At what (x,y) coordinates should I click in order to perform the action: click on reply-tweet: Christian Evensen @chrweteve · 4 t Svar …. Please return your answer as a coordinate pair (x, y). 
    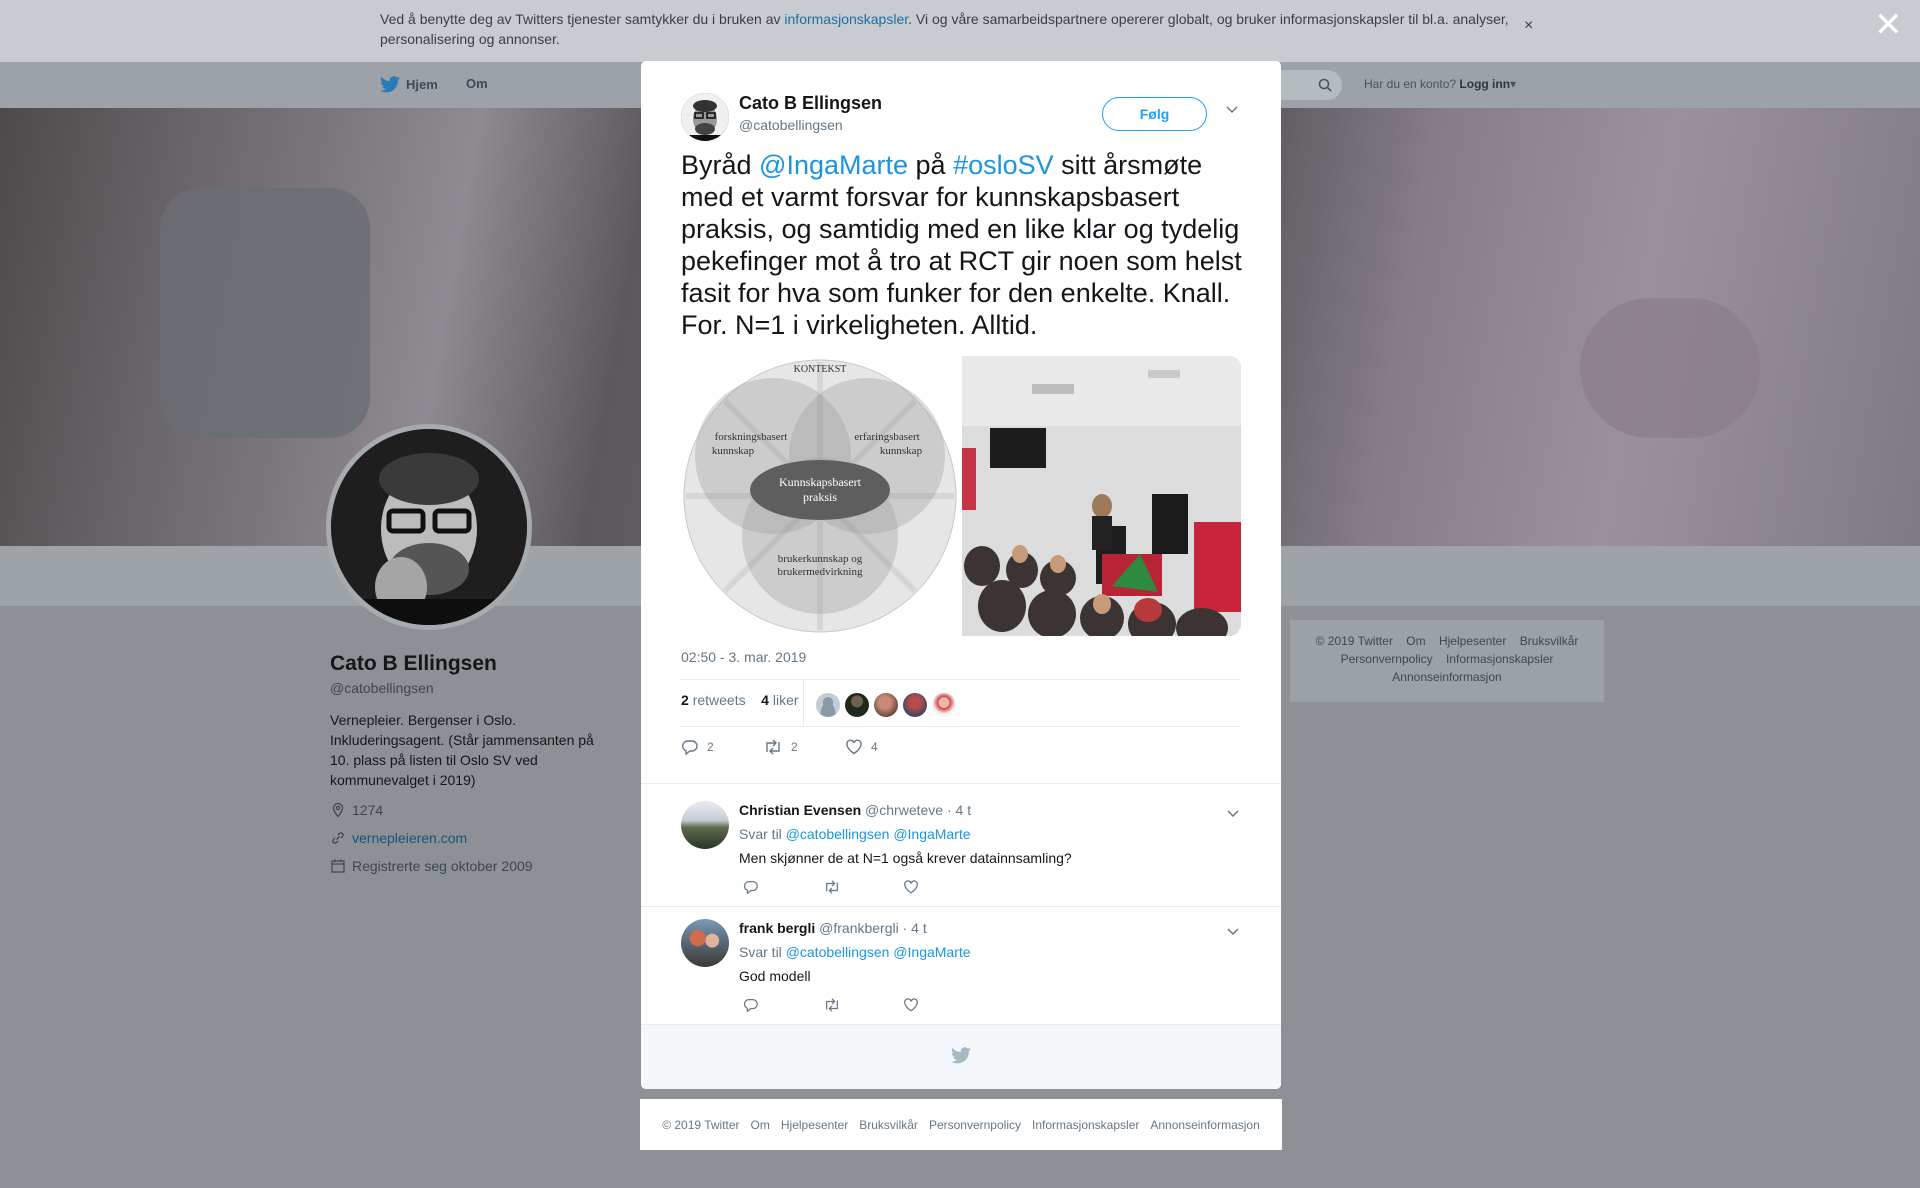
    Looking at the image, I should click on (961, 831).